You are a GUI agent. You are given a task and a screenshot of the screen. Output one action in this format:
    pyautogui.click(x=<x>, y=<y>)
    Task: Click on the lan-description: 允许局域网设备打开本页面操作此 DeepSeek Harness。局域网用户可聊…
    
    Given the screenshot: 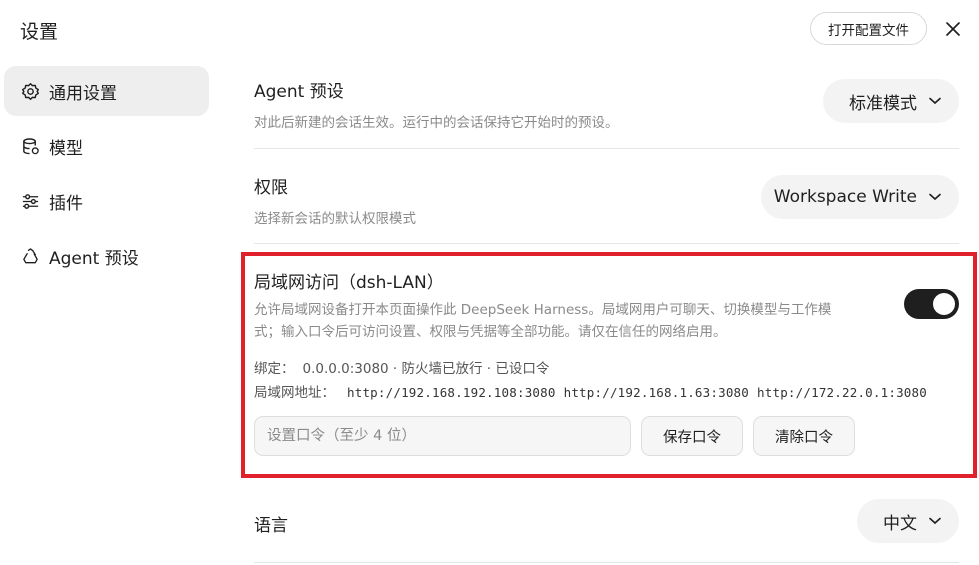 What is the action you would take?
    pyautogui.click(x=543, y=321)
    